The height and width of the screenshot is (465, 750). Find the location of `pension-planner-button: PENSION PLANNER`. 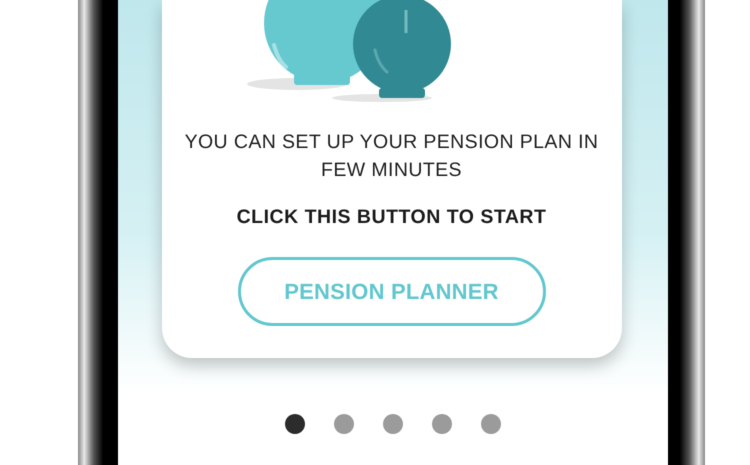

pension-planner-button: PENSION PLANNER is located at coordinates (392, 291).